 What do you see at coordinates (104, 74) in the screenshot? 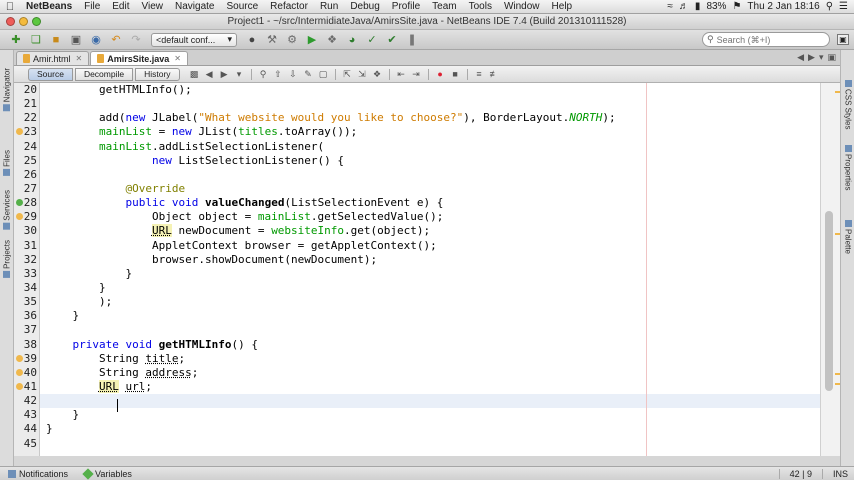
I see `decompile-button: Decompile` at bounding box center [104, 74].